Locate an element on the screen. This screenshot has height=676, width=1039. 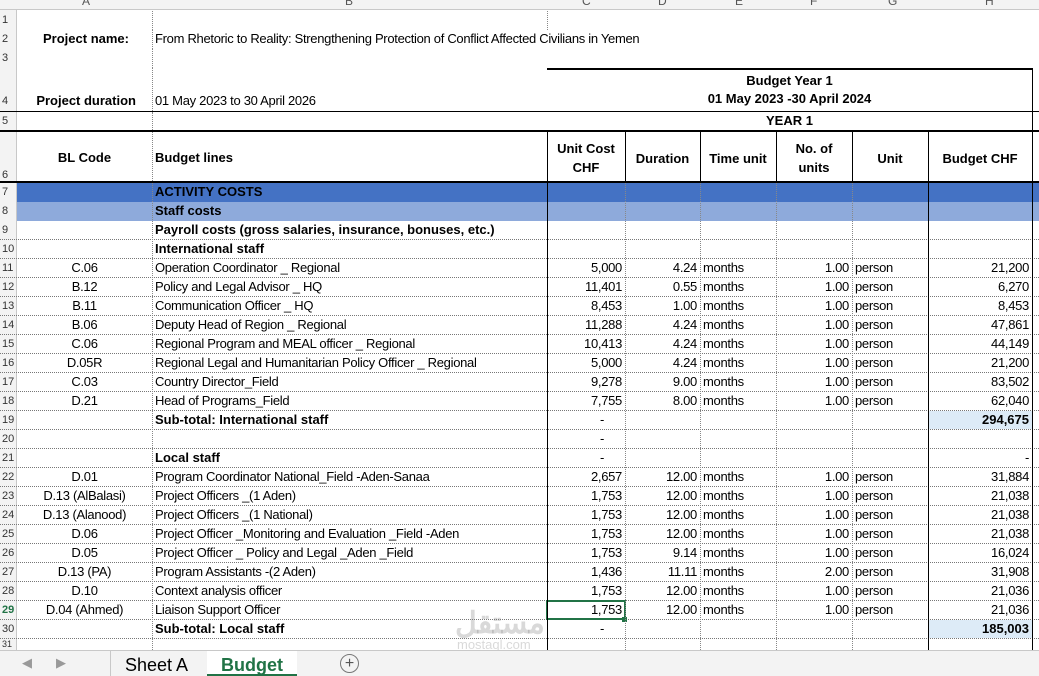
project-name-label: Project name: is located at coordinates (74, 39).